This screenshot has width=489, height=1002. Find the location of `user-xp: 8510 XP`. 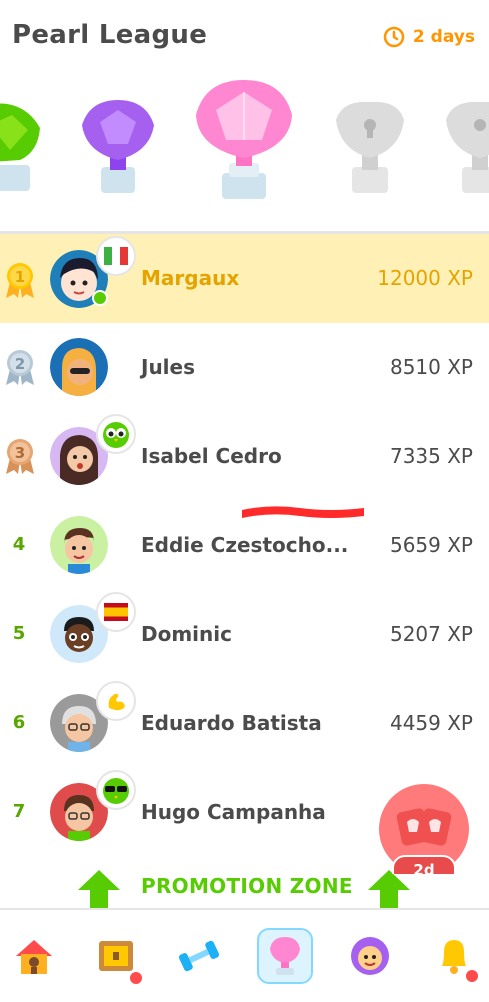

user-xp: 8510 XP is located at coordinates (431, 367).